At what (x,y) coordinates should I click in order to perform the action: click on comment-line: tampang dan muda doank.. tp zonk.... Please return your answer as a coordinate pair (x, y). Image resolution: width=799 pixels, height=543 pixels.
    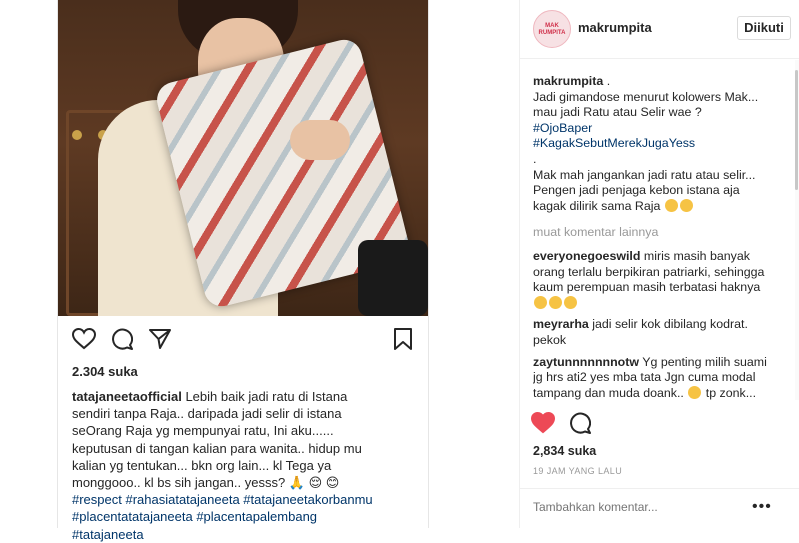
    Looking at the image, I should click on (645, 392).